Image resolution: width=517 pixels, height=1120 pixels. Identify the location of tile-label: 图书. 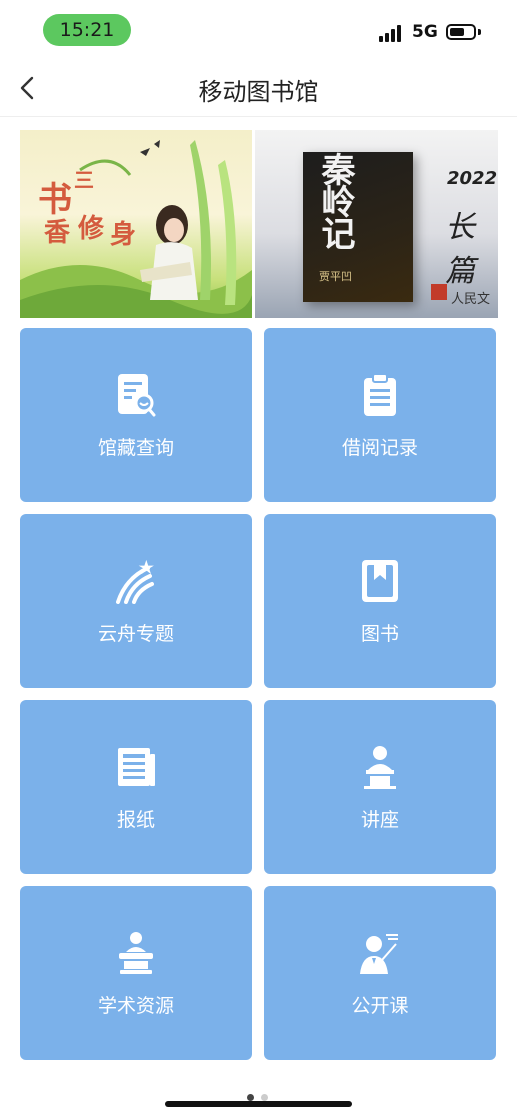
(379, 634).